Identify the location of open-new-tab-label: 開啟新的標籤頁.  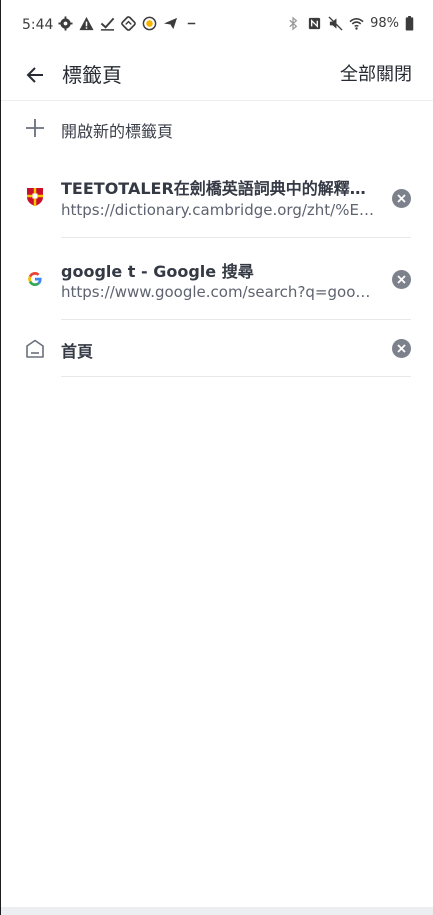
(117, 131).